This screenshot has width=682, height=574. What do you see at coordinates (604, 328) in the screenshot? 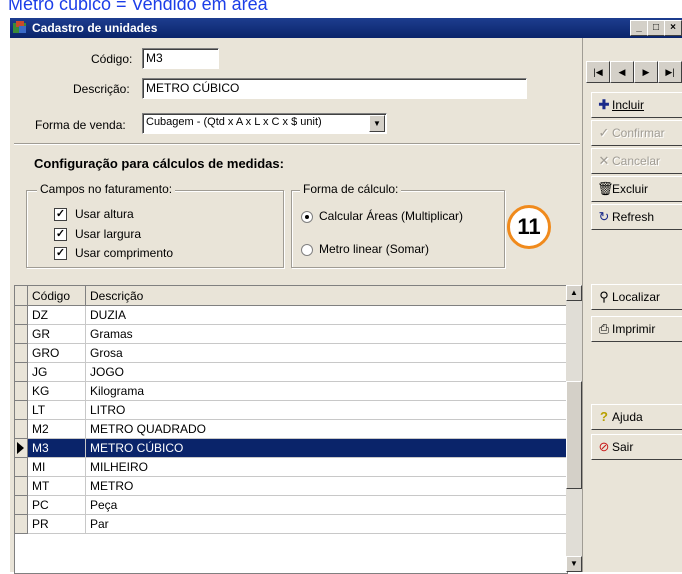
I see `printer-icon: ⎙` at bounding box center [604, 328].